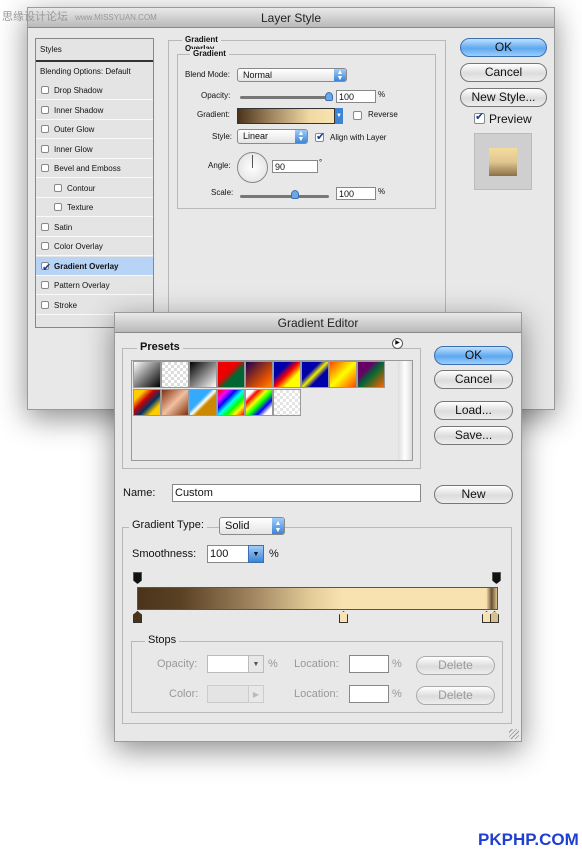 This screenshot has width=582, height=851. What do you see at coordinates (284, 196) in the screenshot?
I see `scale-slider` at bounding box center [284, 196].